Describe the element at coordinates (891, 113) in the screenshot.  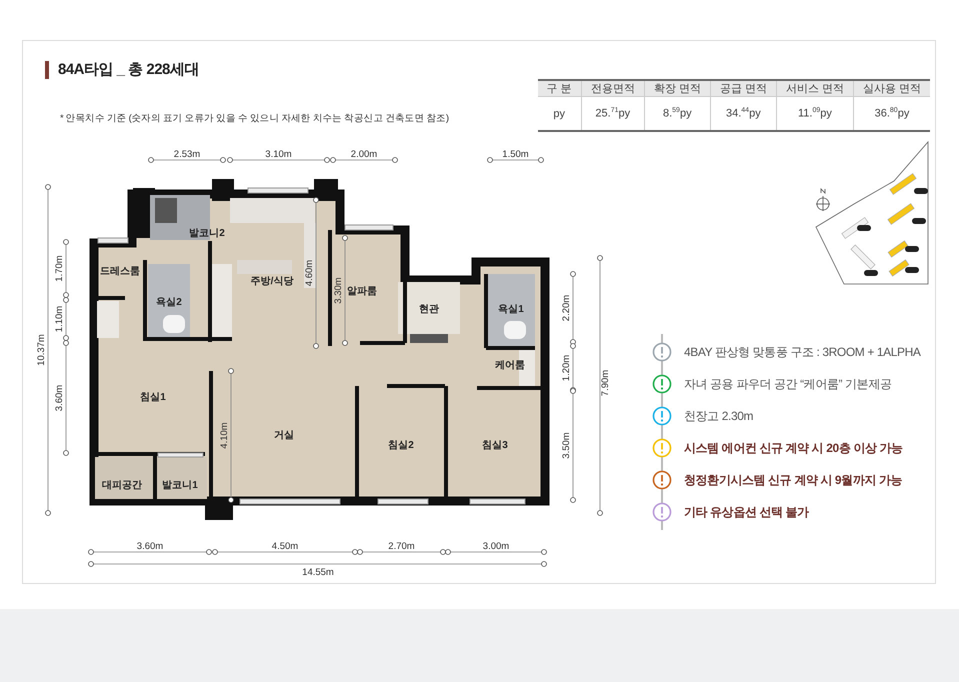
I see `table-cell: 36.$^{80}$py` at that location.